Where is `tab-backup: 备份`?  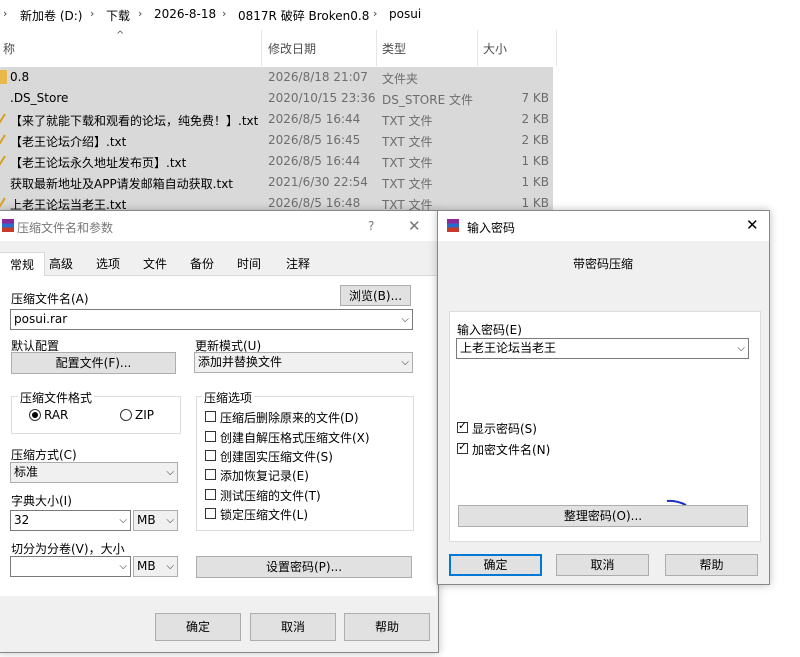
tab-backup: 备份 is located at coordinates (202, 264).